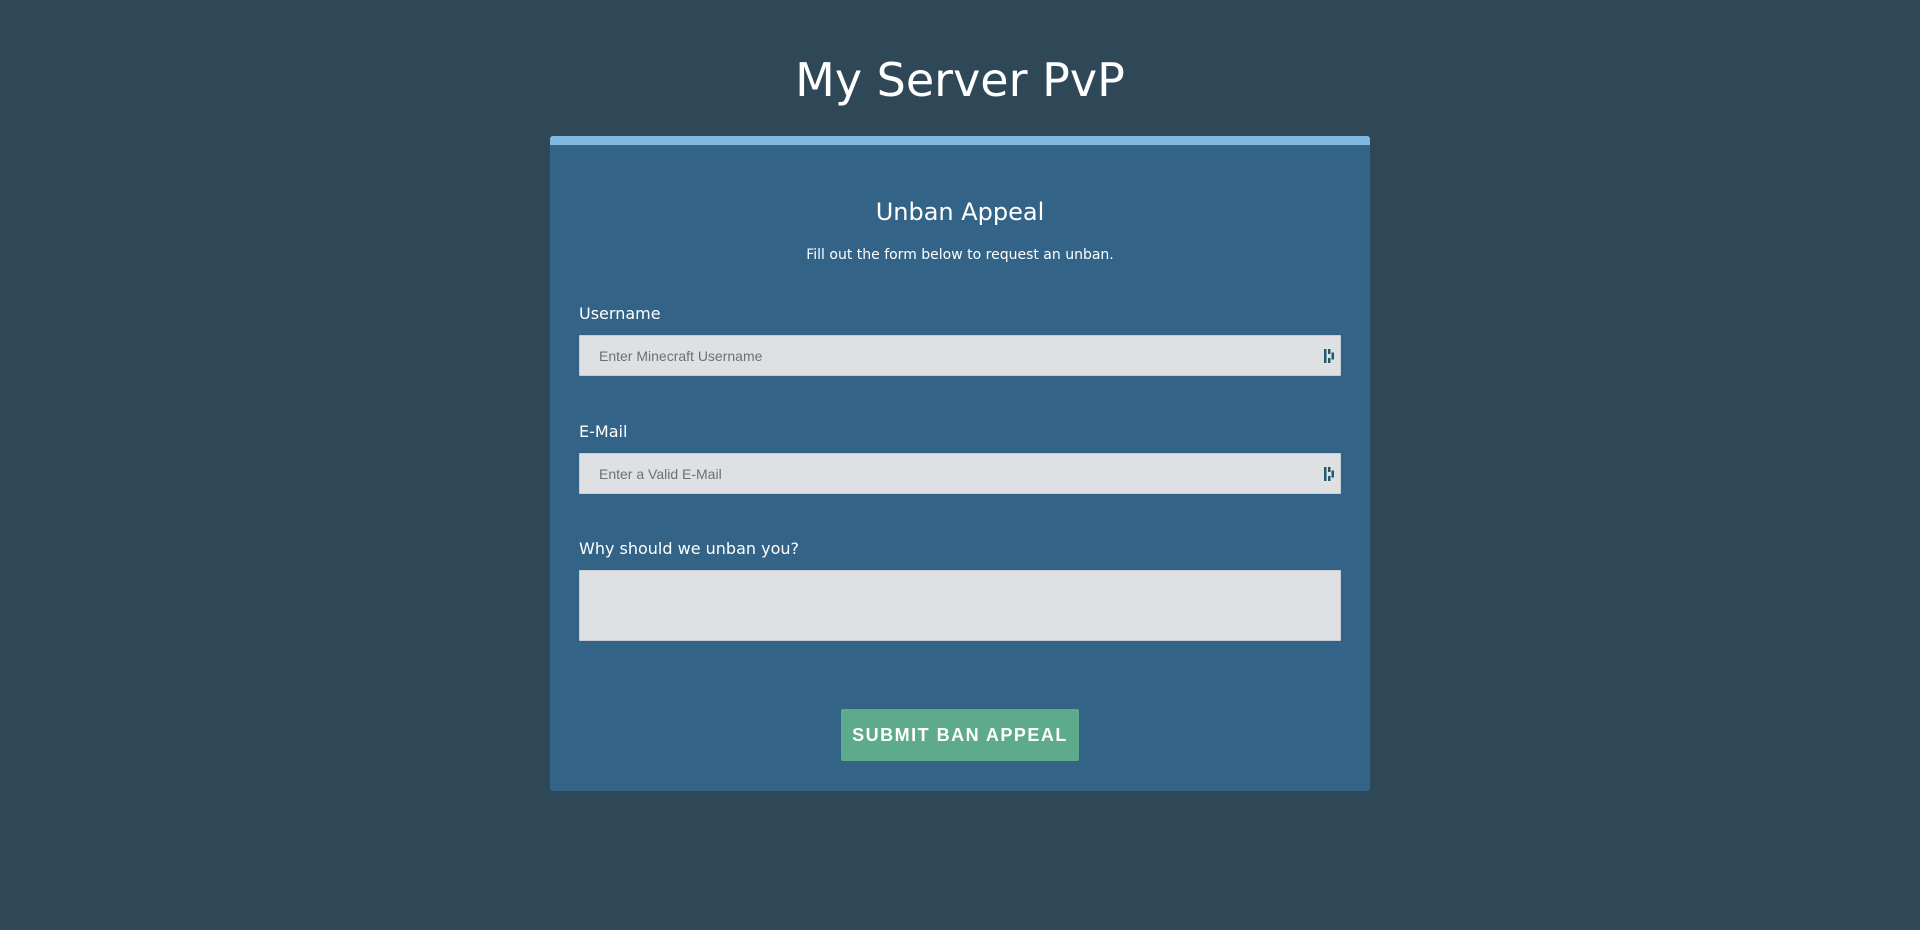 The height and width of the screenshot is (930, 1920). Describe the element at coordinates (960, 355) in the screenshot. I see `username-input` at that location.